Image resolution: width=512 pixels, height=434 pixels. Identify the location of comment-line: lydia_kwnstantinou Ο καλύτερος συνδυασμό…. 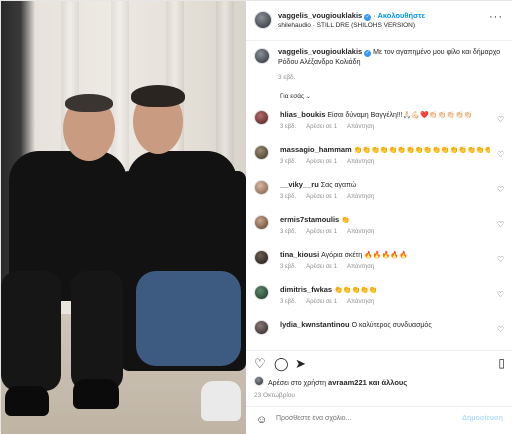
(385, 324).